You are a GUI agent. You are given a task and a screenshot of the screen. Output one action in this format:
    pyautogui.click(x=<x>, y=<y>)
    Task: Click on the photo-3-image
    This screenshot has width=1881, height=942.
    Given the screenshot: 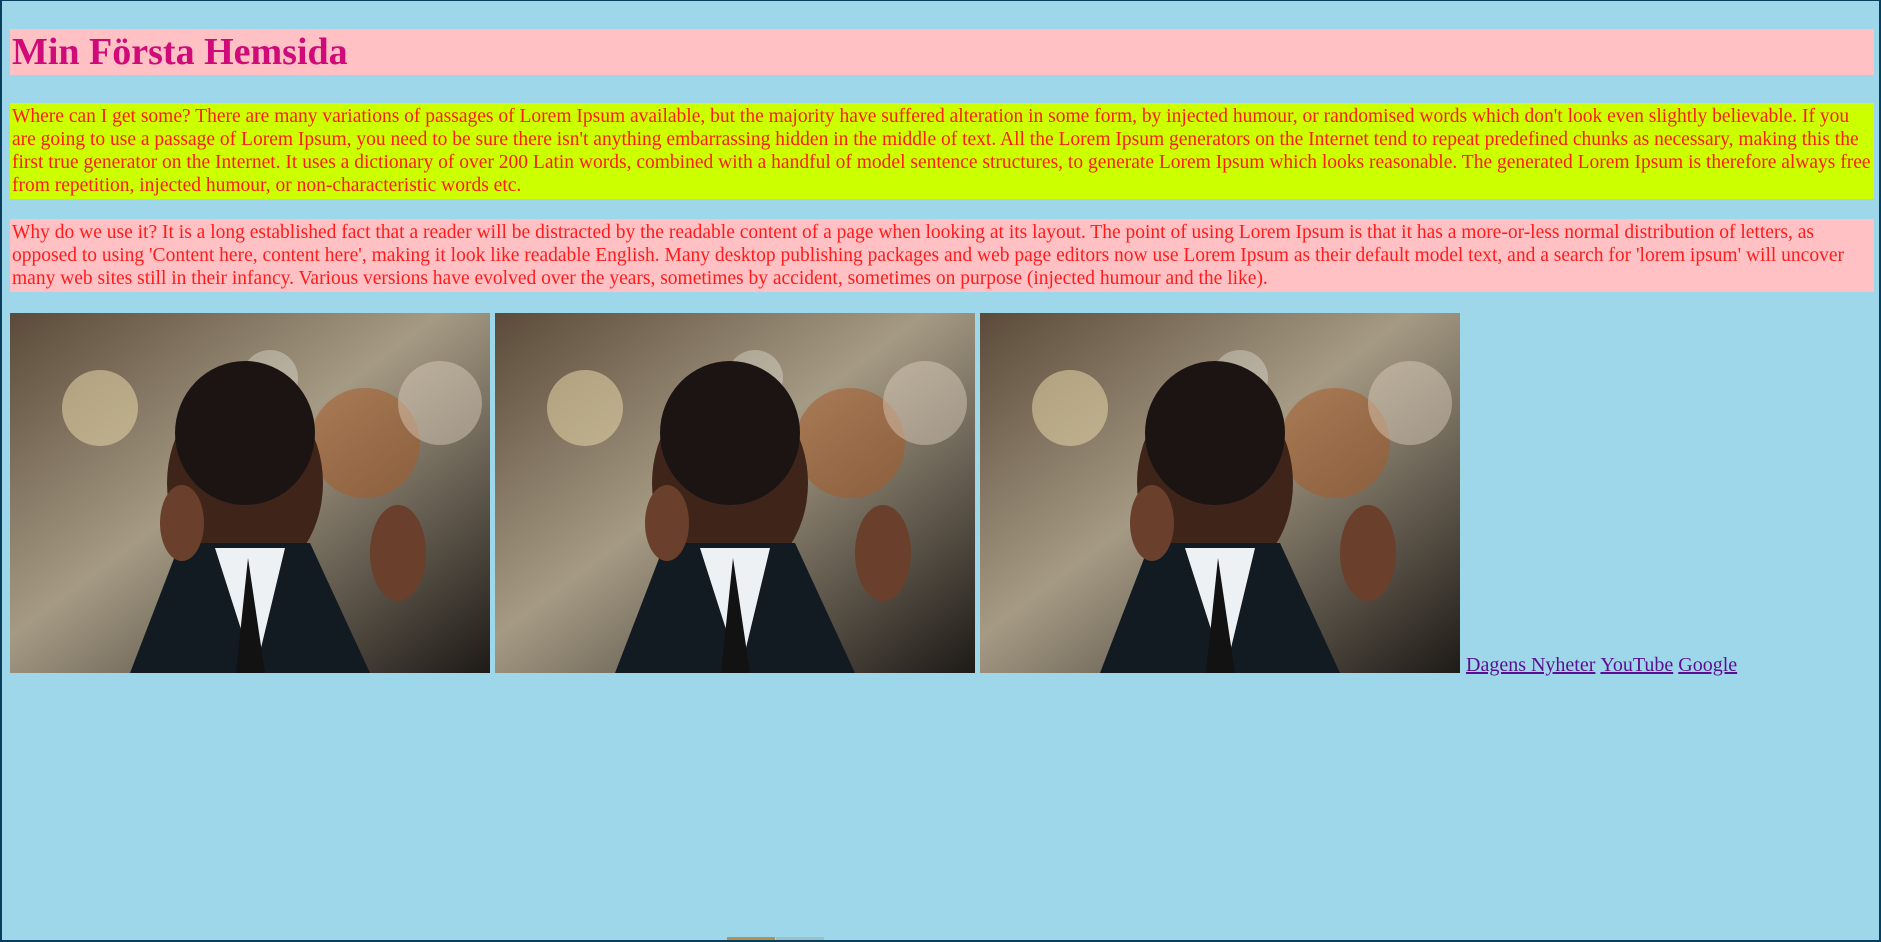 What is the action you would take?
    pyautogui.click(x=1220, y=493)
    